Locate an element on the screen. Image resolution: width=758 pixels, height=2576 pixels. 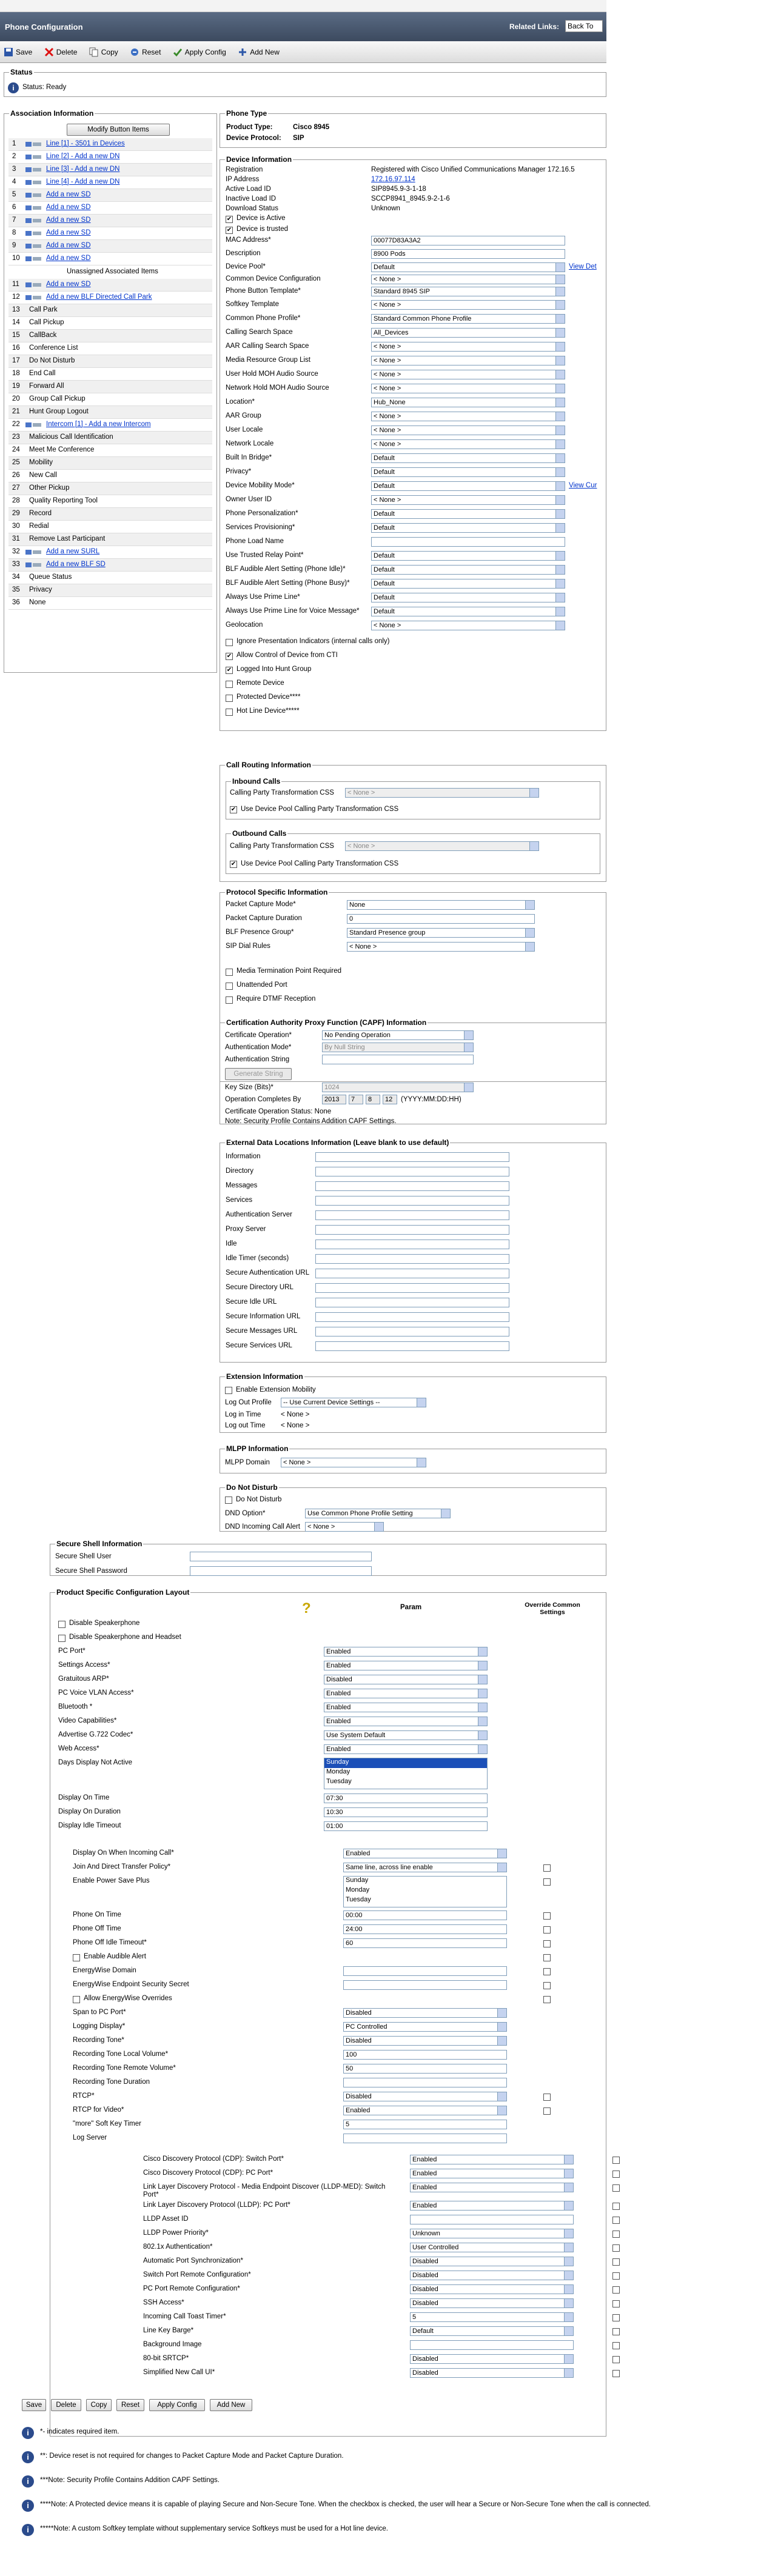
completes-month-input: 7 is located at coordinates (356, 1099).